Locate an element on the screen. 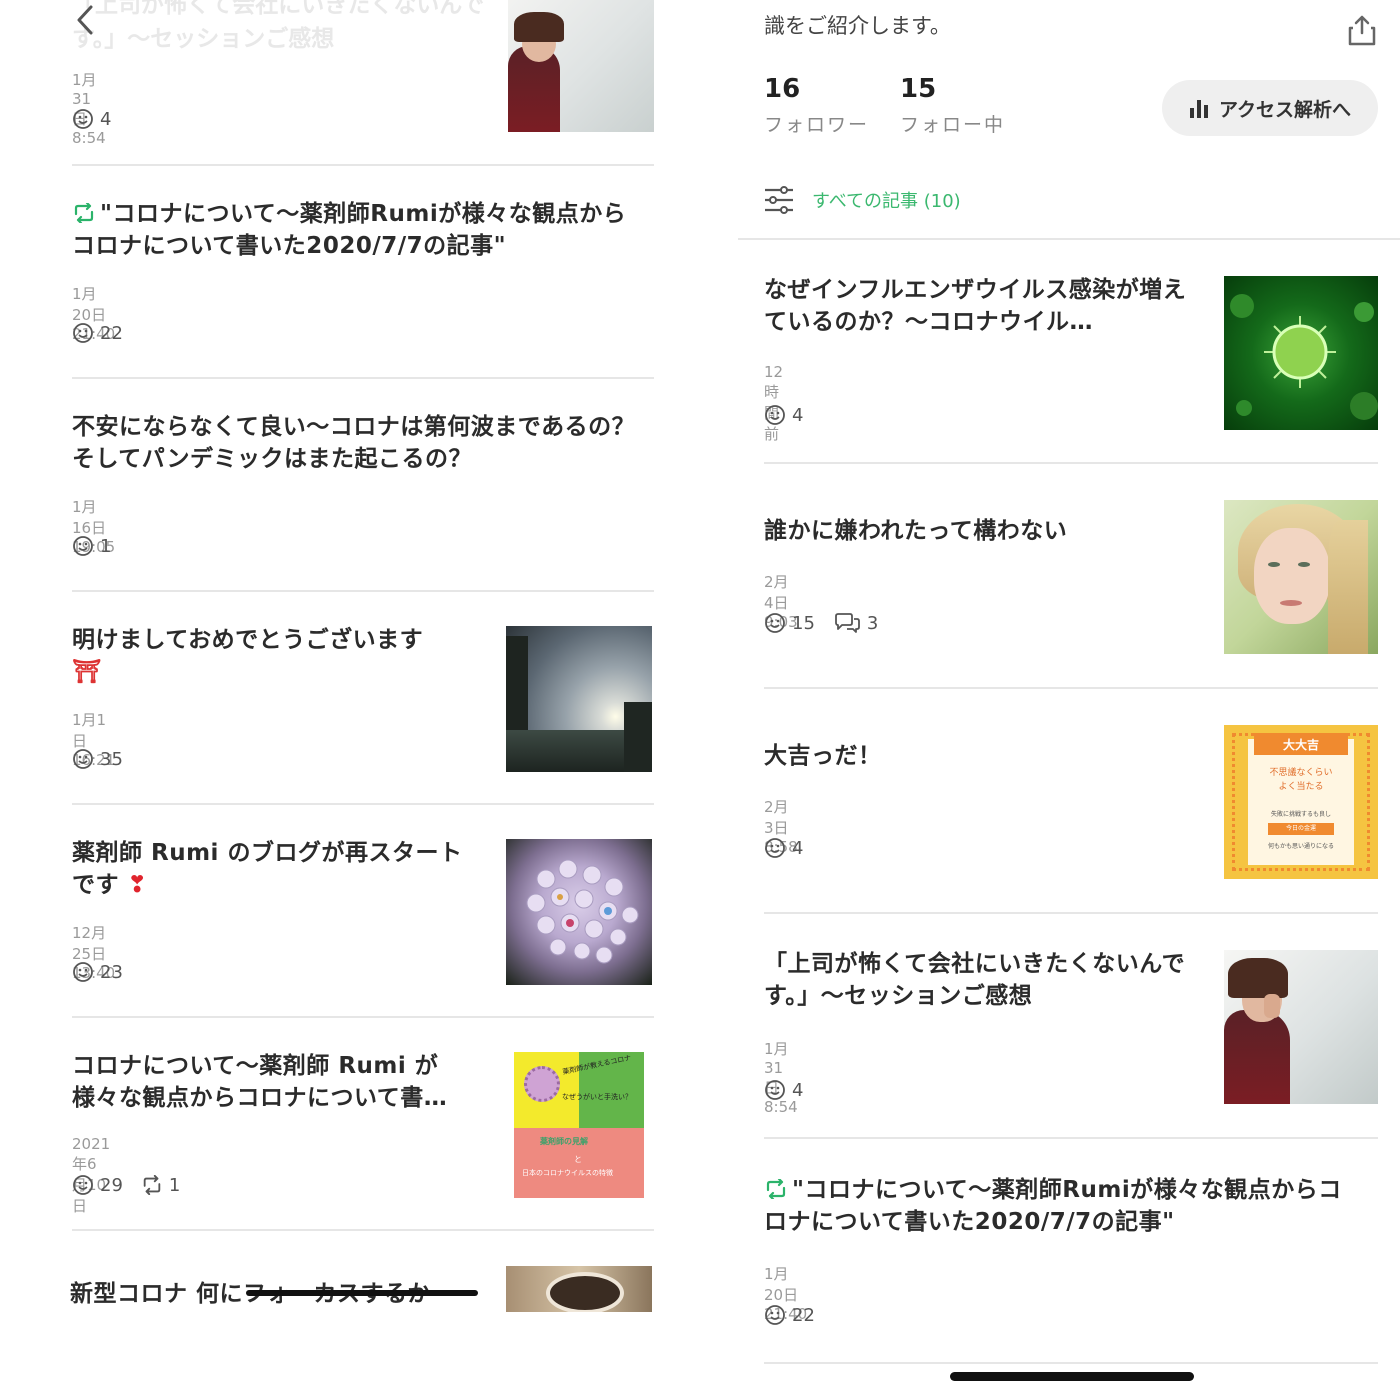 The height and width of the screenshot is (1400, 1400). like-count: 15 is located at coordinates (789, 623).